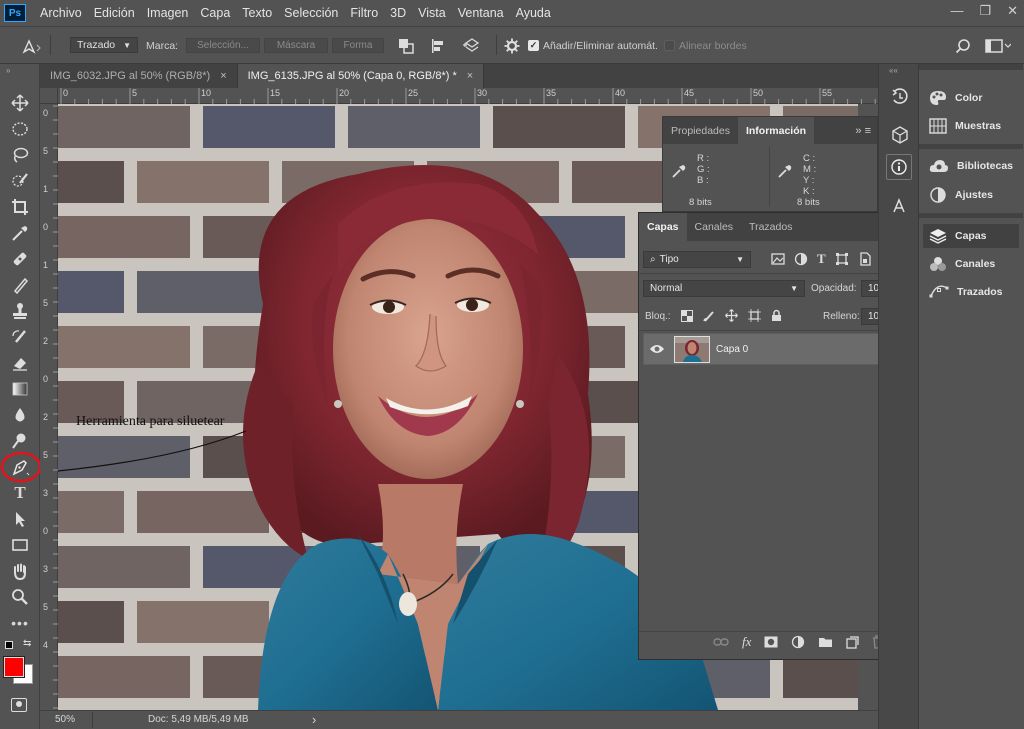 This screenshot has height=729, width=1024. I want to click on clone-stamp-tool-icon, so click(20, 311).